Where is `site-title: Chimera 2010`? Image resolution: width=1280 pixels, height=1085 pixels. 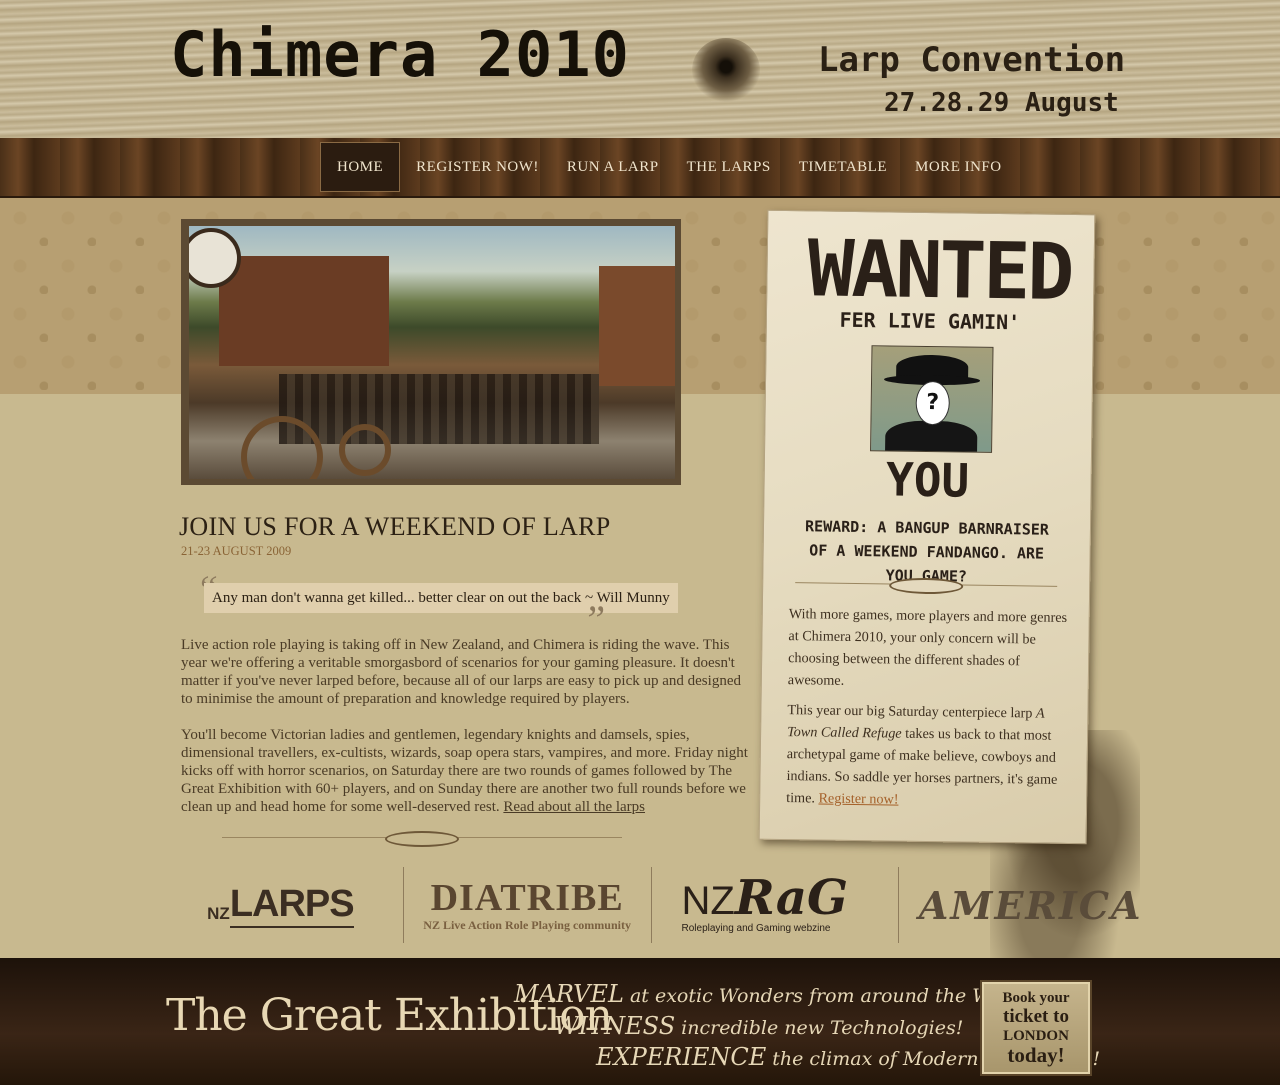
site-title: Chimera 2010 is located at coordinates (400, 54).